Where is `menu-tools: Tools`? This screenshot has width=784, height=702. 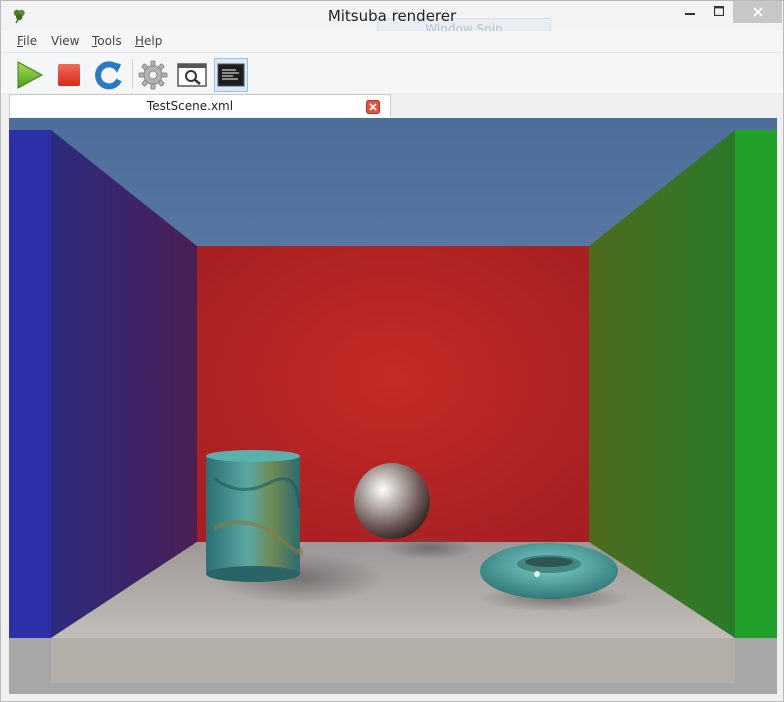
menu-tools: Tools is located at coordinates (107, 41).